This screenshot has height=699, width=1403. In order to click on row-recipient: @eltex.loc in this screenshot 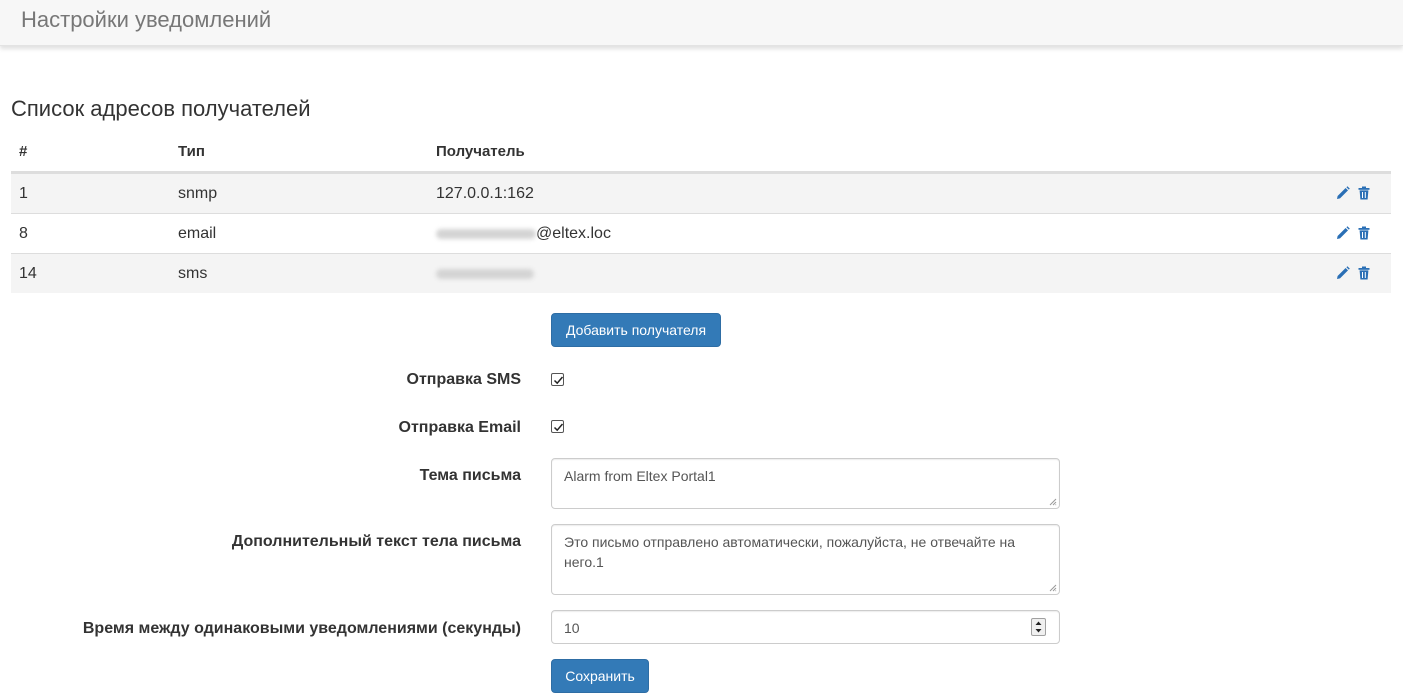, I will do `click(573, 233)`.